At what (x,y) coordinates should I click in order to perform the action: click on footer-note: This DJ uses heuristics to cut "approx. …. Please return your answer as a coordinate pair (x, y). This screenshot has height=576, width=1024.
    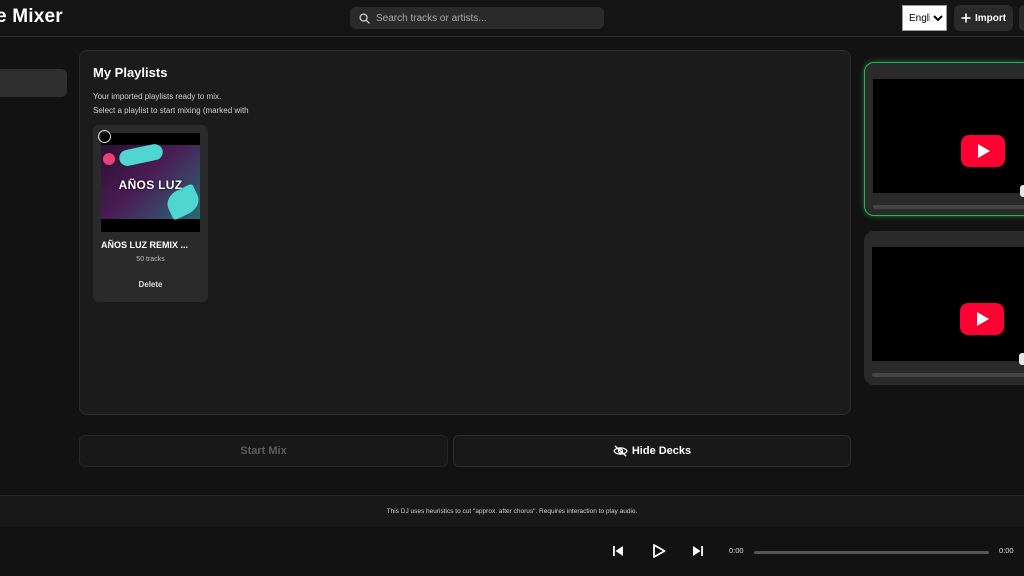
    Looking at the image, I should click on (512, 511).